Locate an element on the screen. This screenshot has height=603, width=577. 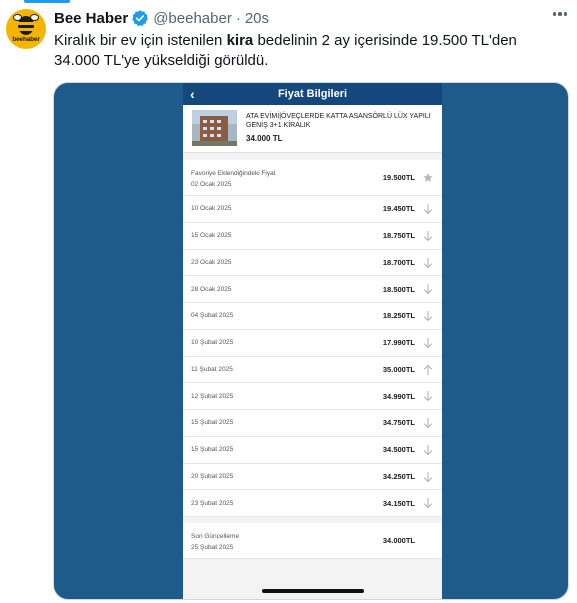
row-label: Son Güncelleme is located at coordinates (215, 536).